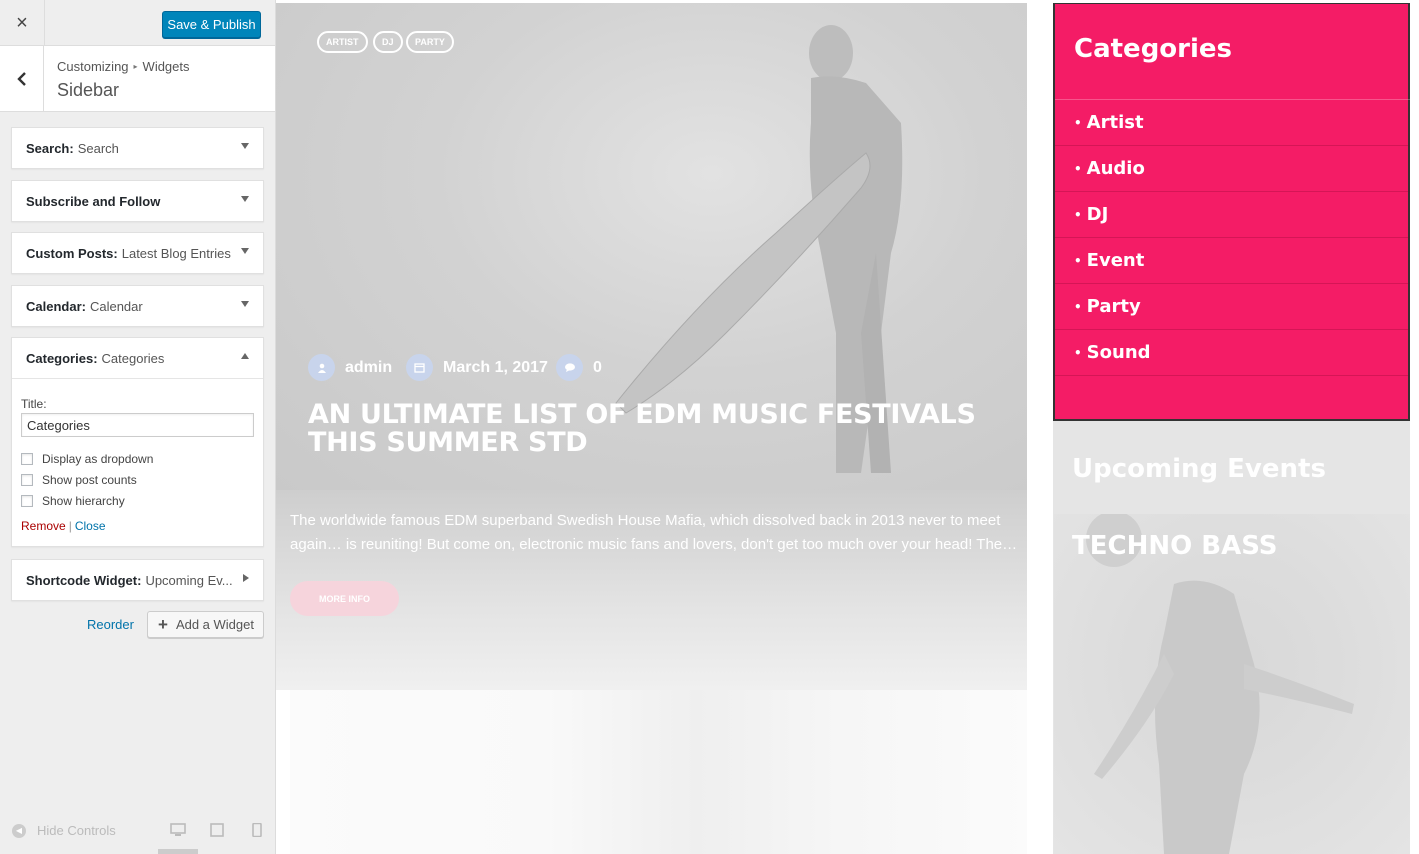 The height and width of the screenshot is (854, 1419). I want to click on widget-subscribe-follow: Subscribe and Follow, so click(137, 201).